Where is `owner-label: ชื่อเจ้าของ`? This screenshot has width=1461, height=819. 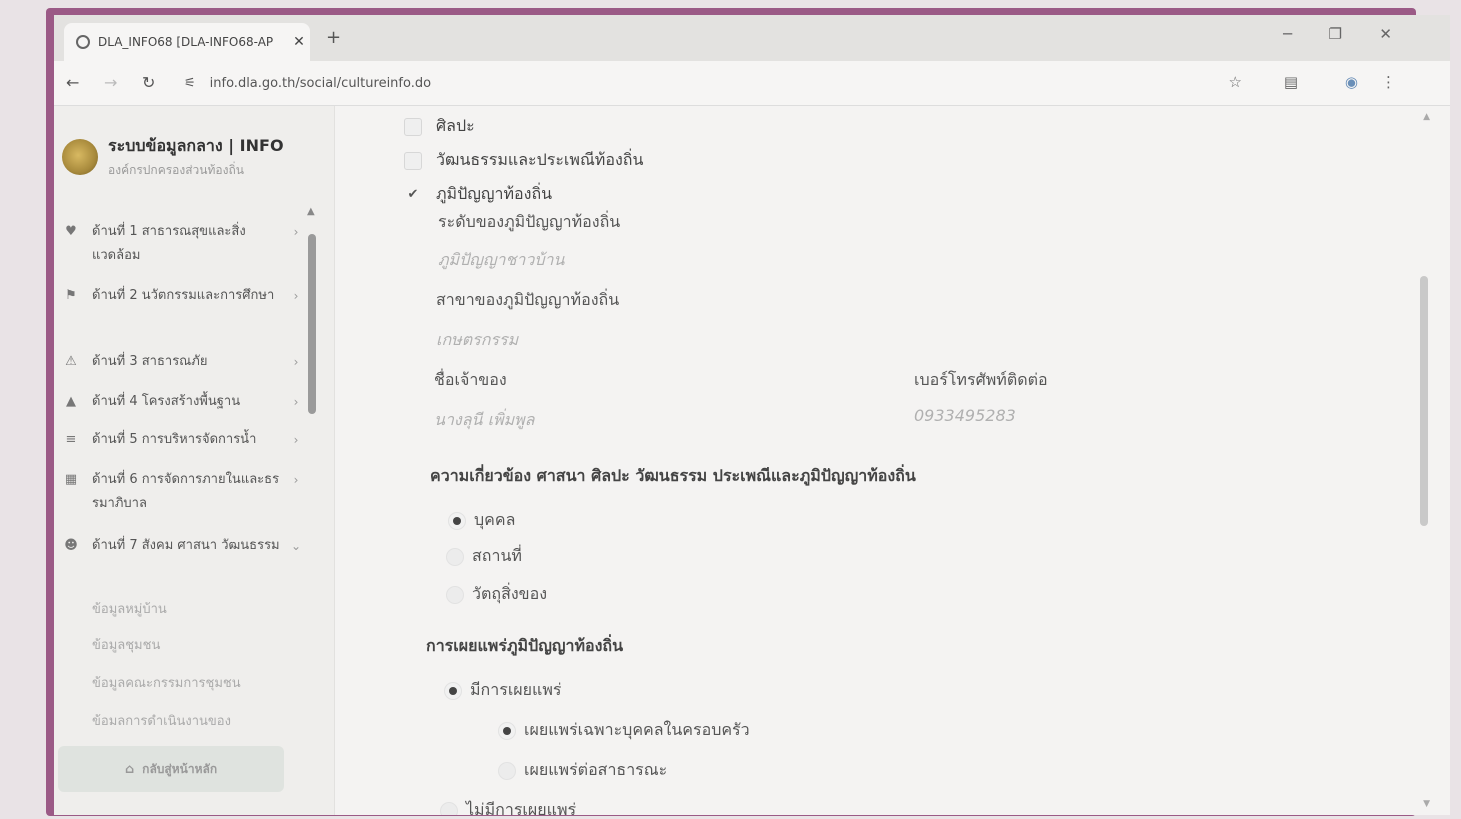
owner-label: ชื่อเจ้าของ is located at coordinates (470, 379).